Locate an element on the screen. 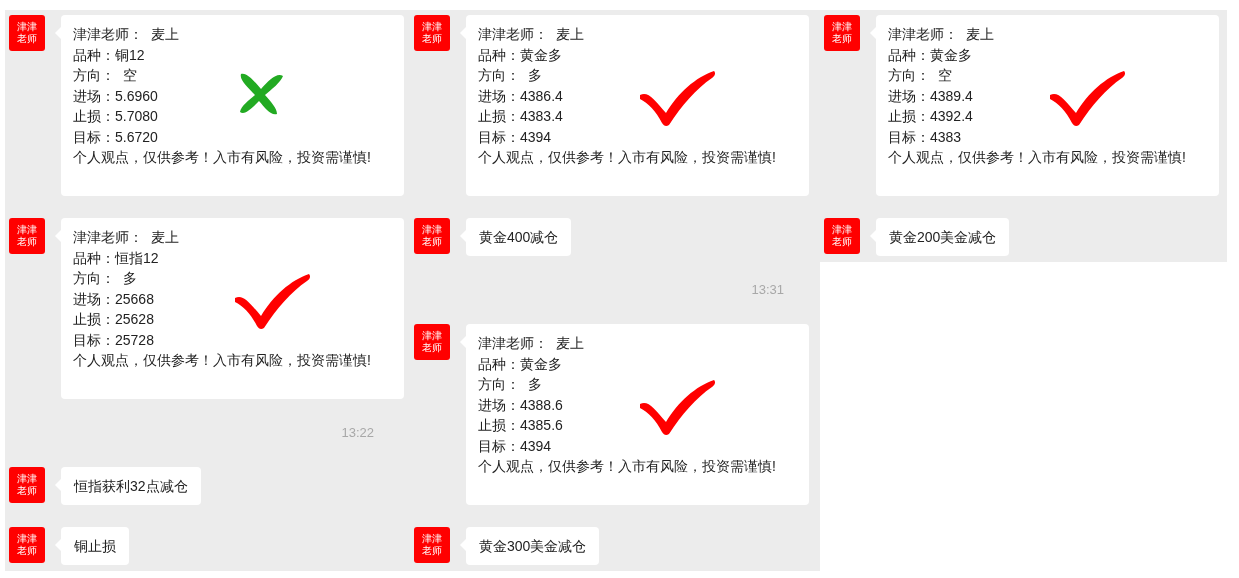 This screenshot has width=1239, height=578. message-line: 止损：5.7080 is located at coordinates (116, 116).